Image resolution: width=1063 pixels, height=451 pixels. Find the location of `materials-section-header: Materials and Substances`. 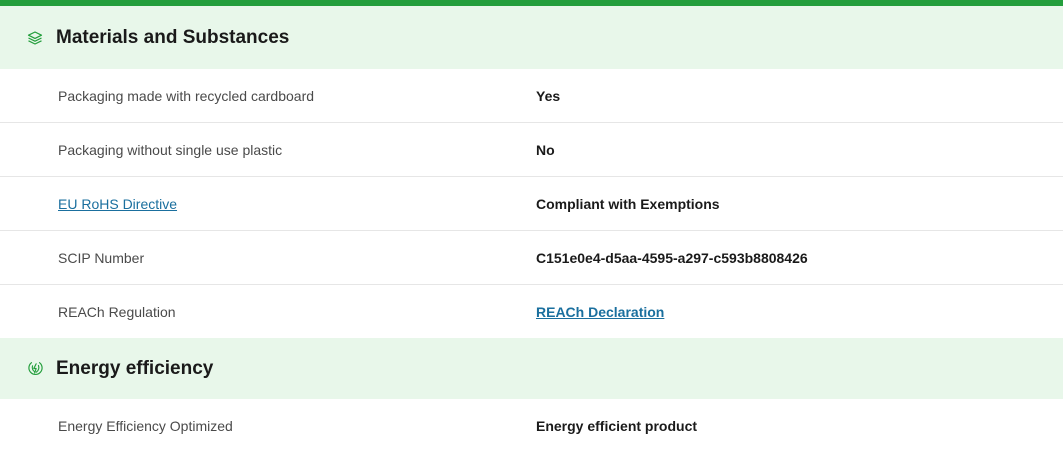

materials-section-header: Materials and Substances is located at coordinates (531, 37).